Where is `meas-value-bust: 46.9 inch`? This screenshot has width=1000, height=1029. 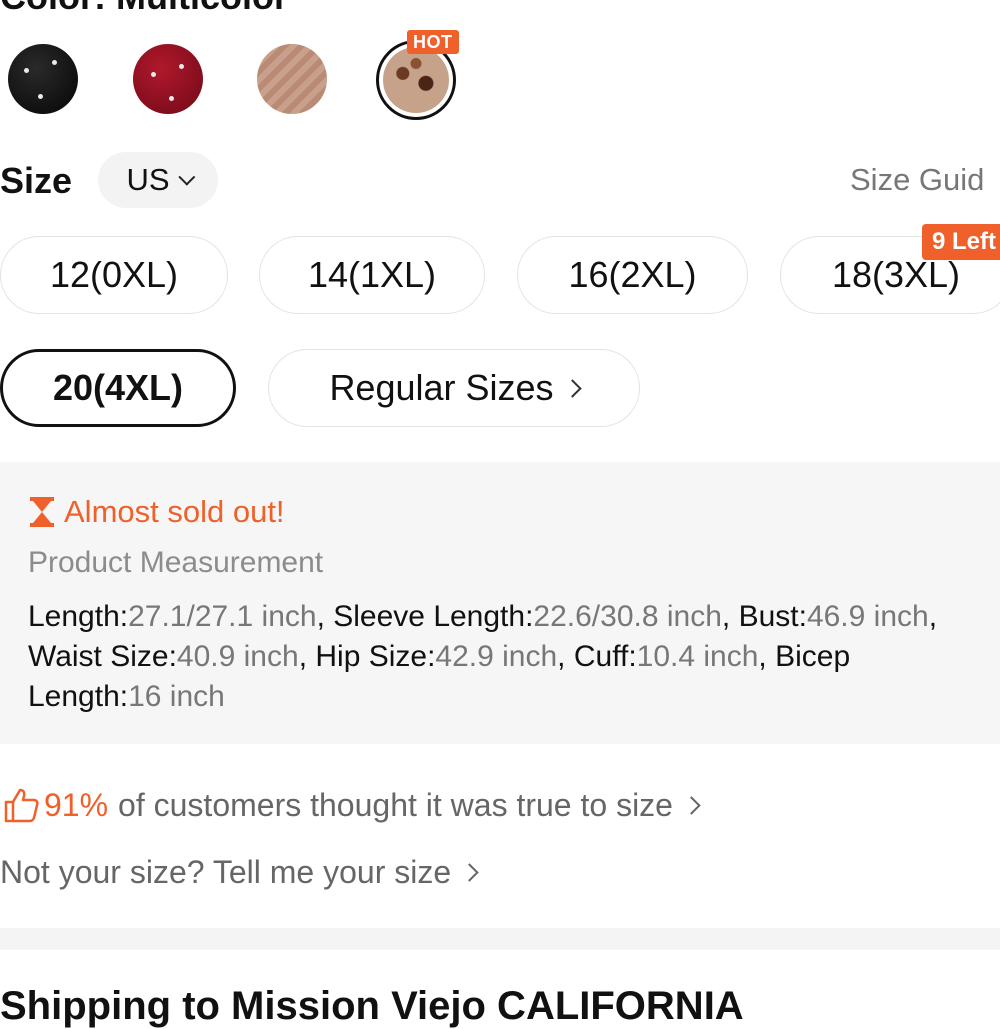
meas-value-bust: 46.9 inch is located at coordinates (867, 616).